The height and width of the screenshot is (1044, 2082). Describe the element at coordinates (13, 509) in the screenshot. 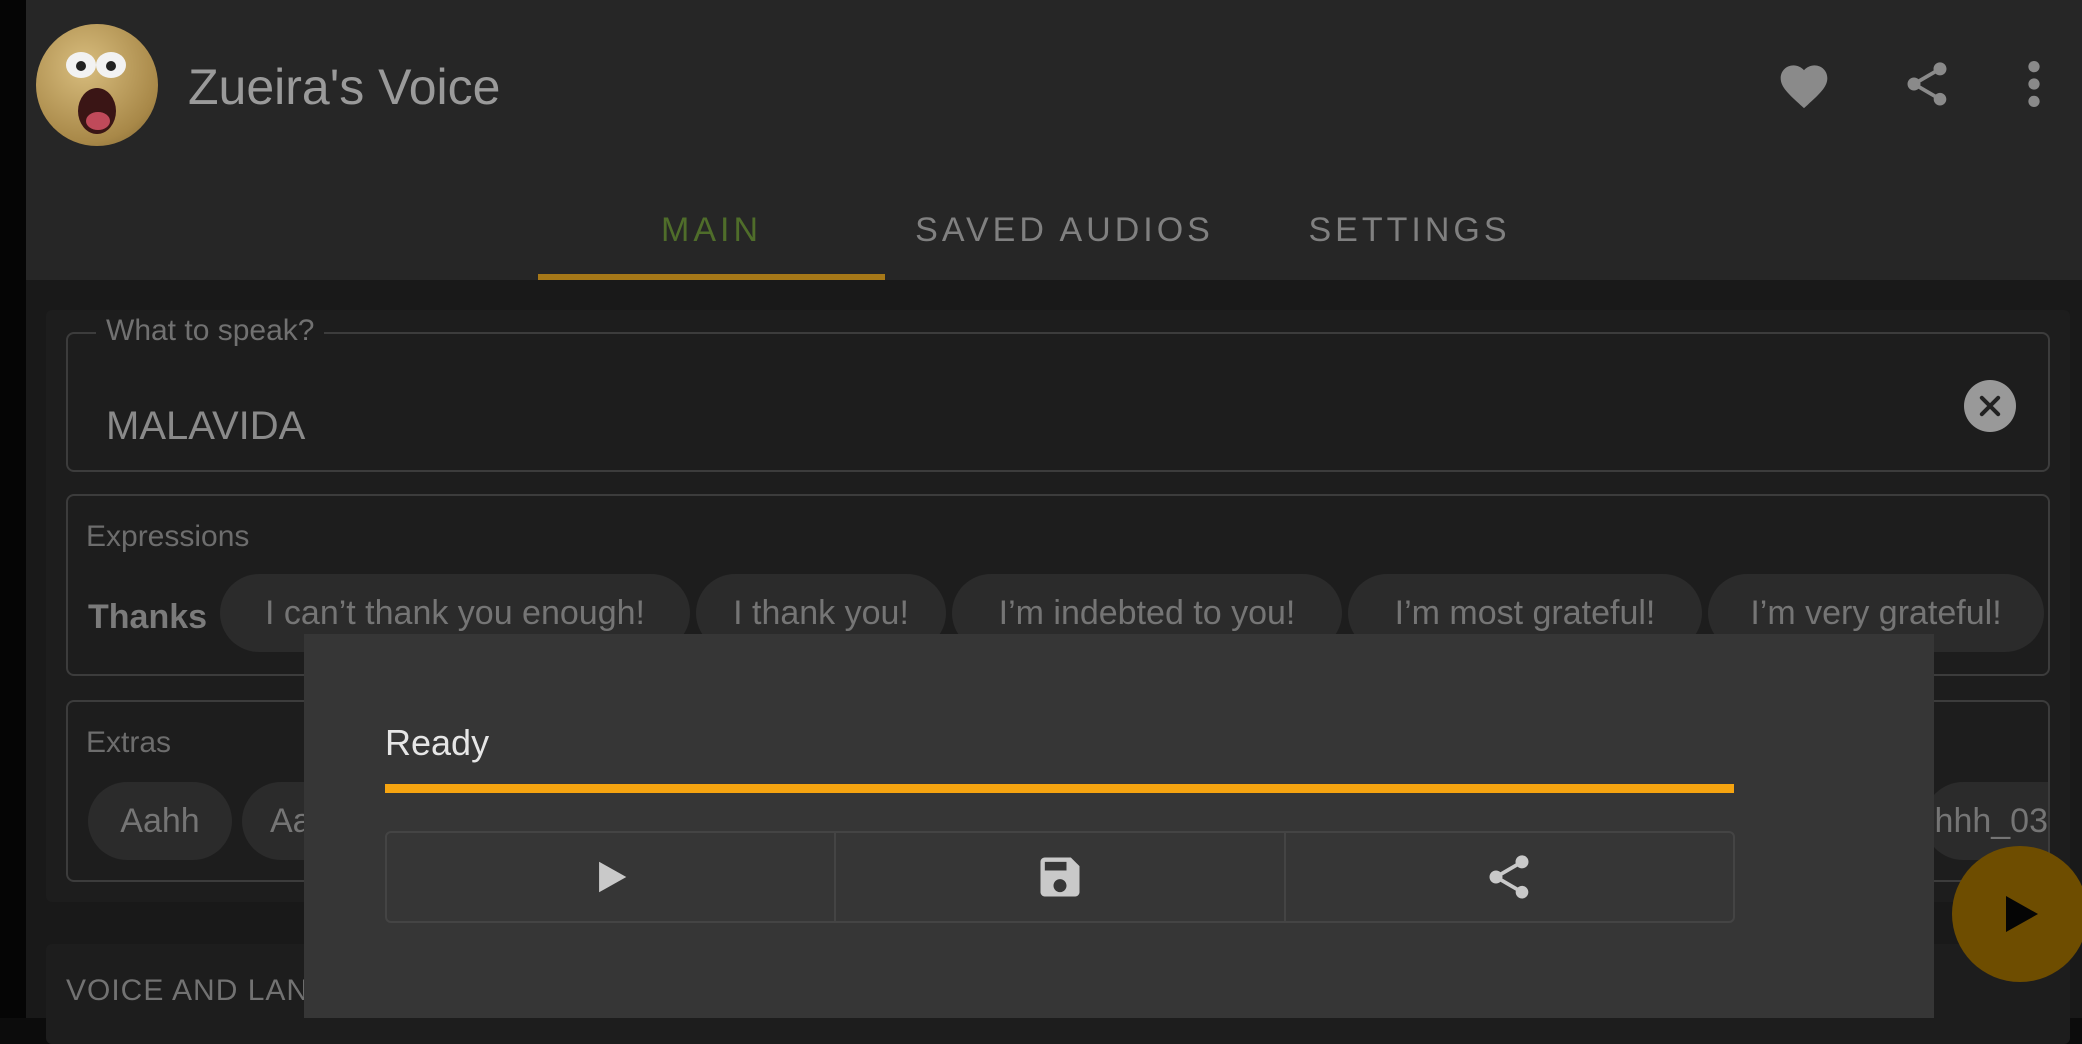

I see `left-edge` at that location.